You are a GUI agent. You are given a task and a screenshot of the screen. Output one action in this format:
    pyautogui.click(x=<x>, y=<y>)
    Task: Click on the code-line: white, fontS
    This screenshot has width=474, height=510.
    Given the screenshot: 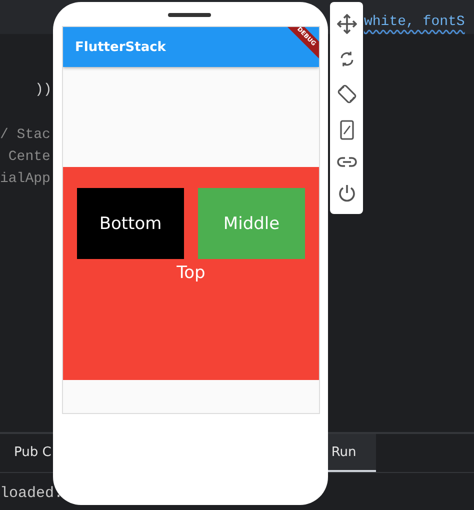 What is the action you would take?
    pyautogui.click(x=414, y=22)
    